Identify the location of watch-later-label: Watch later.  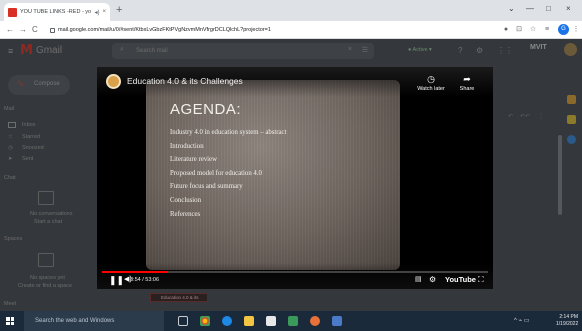
(431, 89).